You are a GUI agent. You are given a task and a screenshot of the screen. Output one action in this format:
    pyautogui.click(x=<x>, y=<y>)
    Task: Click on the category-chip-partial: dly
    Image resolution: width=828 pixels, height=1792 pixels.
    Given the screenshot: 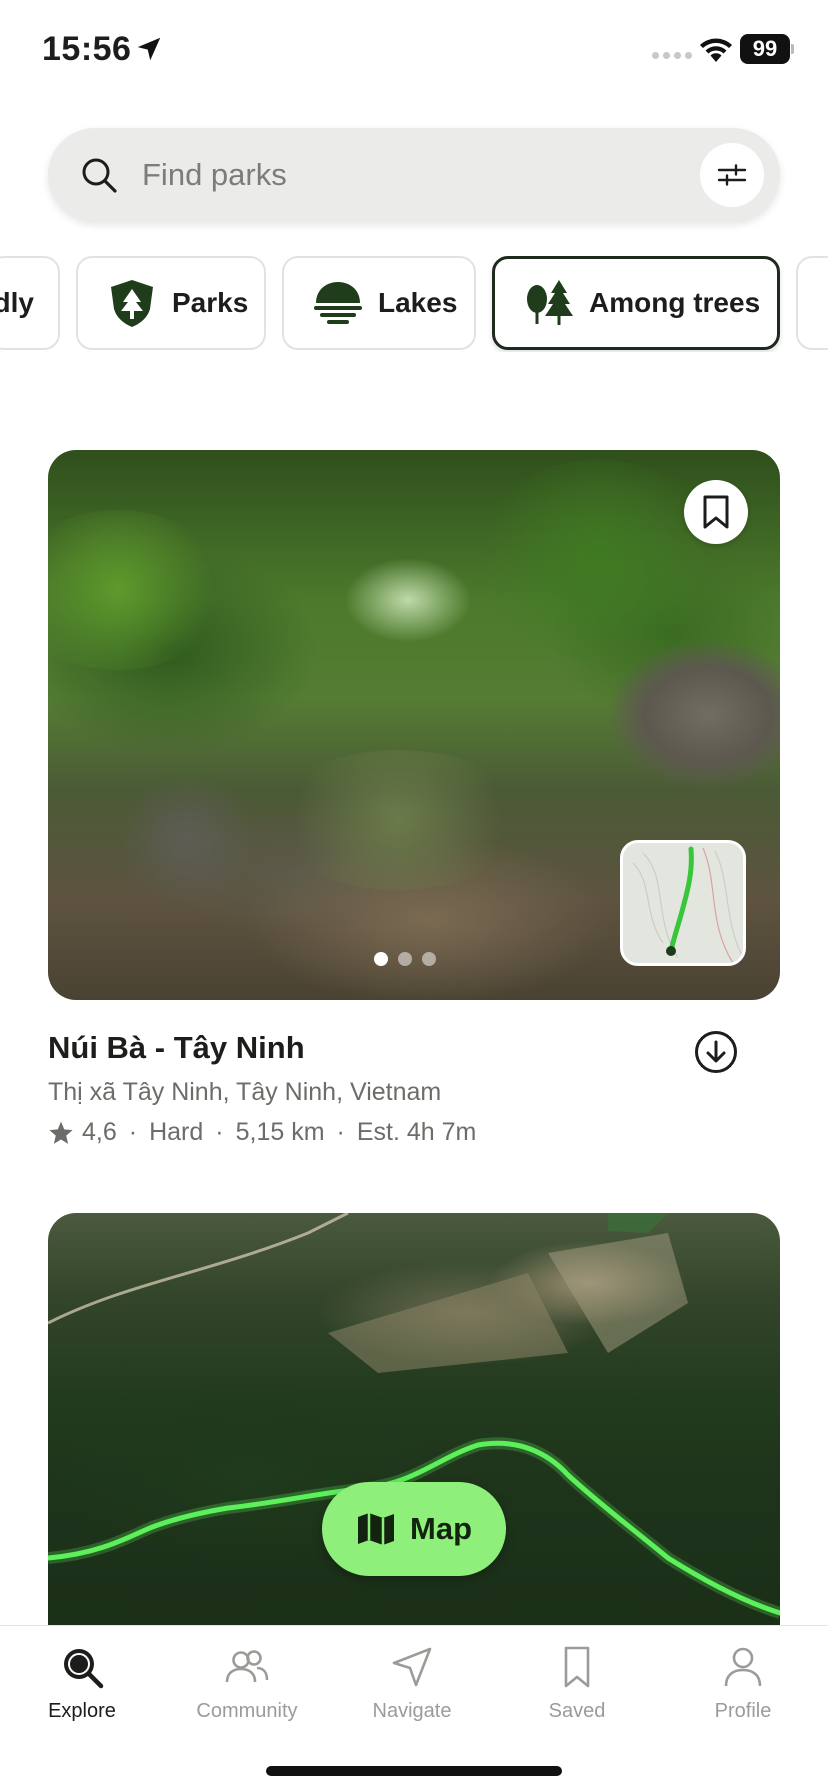 What is the action you would take?
    pyautogui.click(x=30, y=303)
    